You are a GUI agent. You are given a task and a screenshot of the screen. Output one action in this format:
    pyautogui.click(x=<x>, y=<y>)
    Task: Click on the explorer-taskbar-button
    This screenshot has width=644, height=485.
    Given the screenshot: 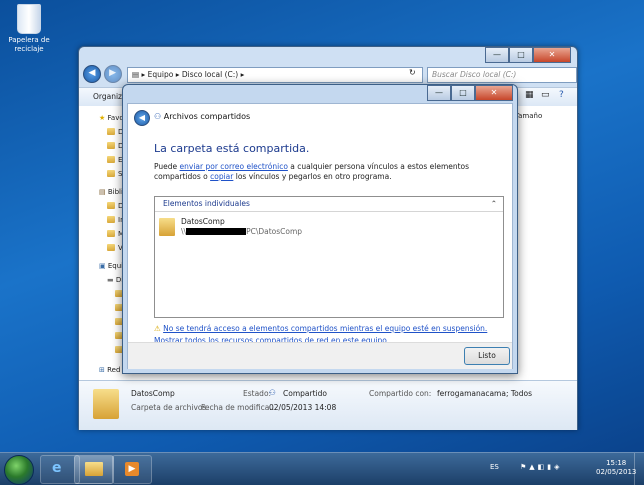 What is the action you would take?
    pyautogui.click(x=94, y=469)
    